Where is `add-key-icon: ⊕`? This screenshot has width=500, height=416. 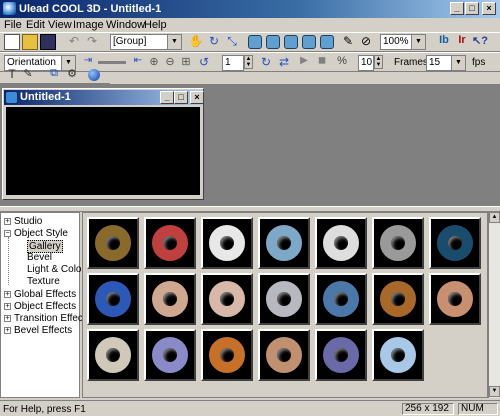
add-key-icon: ⊕ is located at coordinates (154, 63).